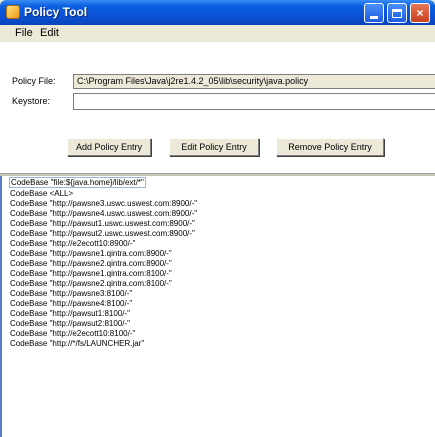  What do you see at coordinates (31, 101) in the screenshot?
I see `keystore-label: Keystore:` at bounding box center [31, 101].